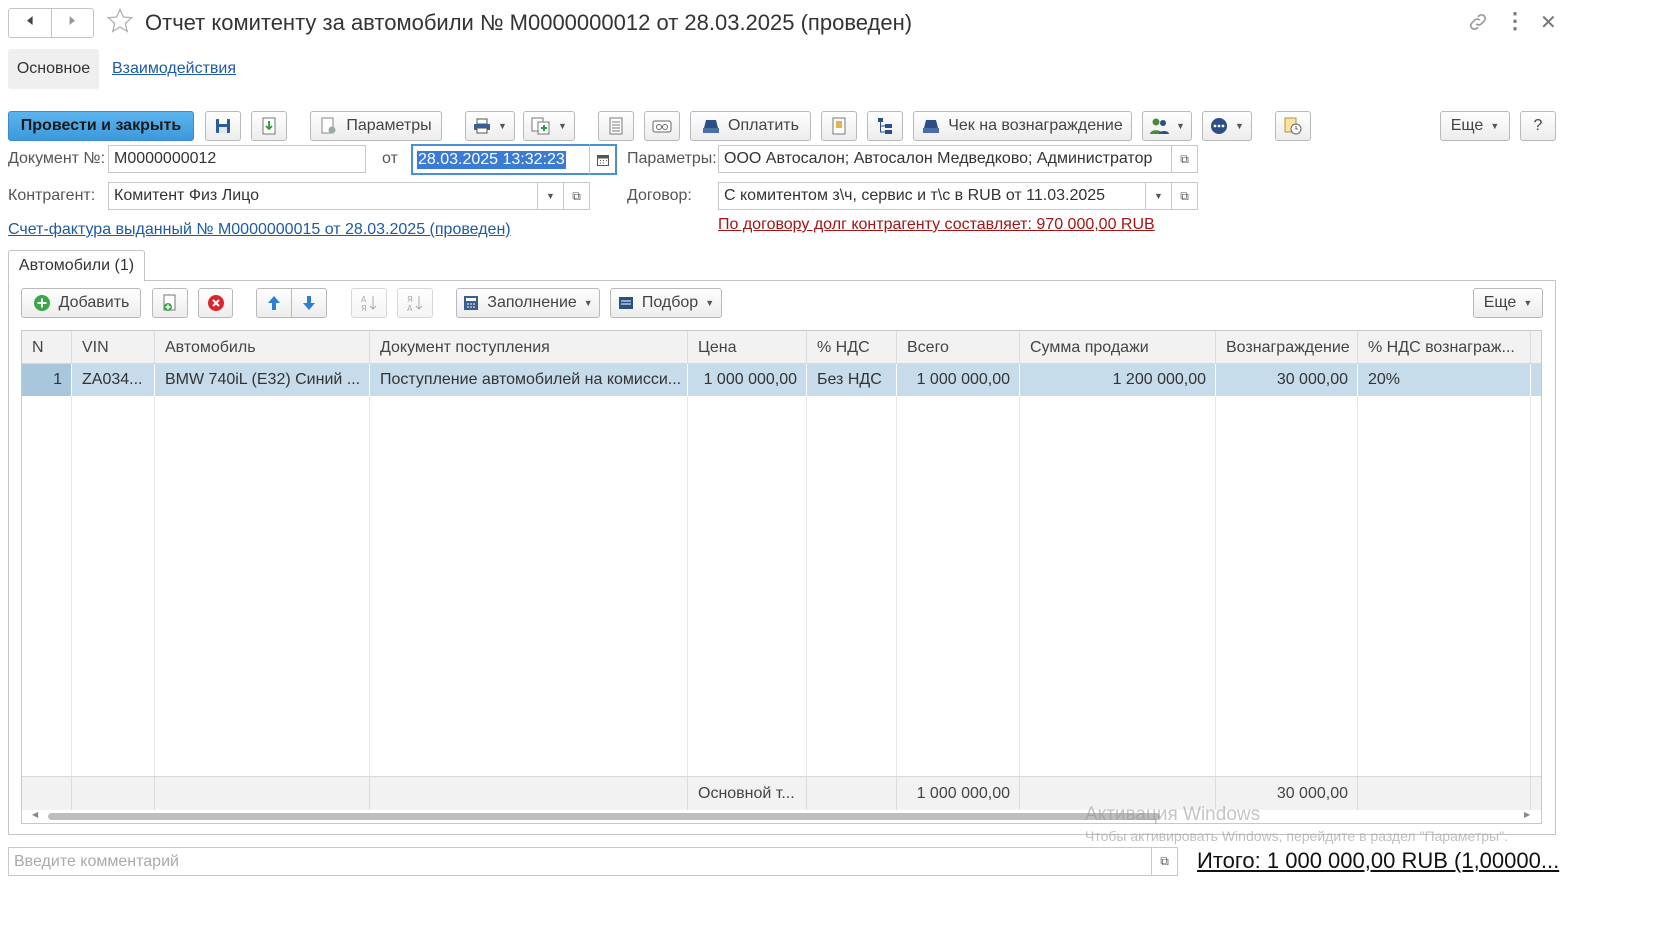  Describe the element at coordinates (1287, 347) in the screenshot. I see `column-header-reward: Вознаграждение` at that location.